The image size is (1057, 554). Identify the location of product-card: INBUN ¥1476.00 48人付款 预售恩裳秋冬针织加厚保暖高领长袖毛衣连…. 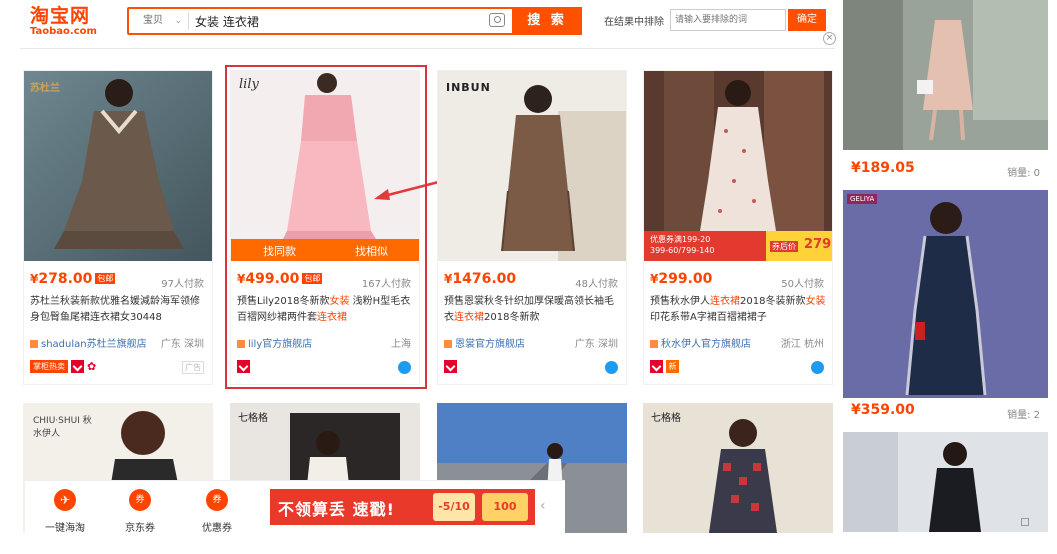
(532, 227).